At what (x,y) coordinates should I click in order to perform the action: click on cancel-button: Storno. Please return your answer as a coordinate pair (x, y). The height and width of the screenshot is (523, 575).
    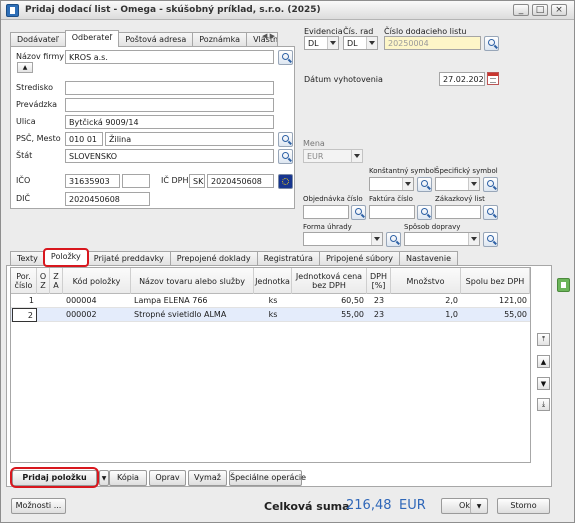
    Looking at the image, I should click on (523, 506).